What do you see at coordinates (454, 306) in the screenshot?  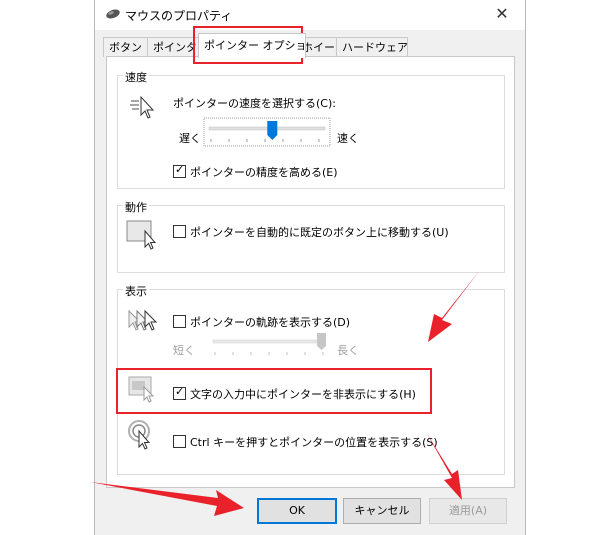 I see `arrow-to-hide-option` at bounding box center [454, 306].